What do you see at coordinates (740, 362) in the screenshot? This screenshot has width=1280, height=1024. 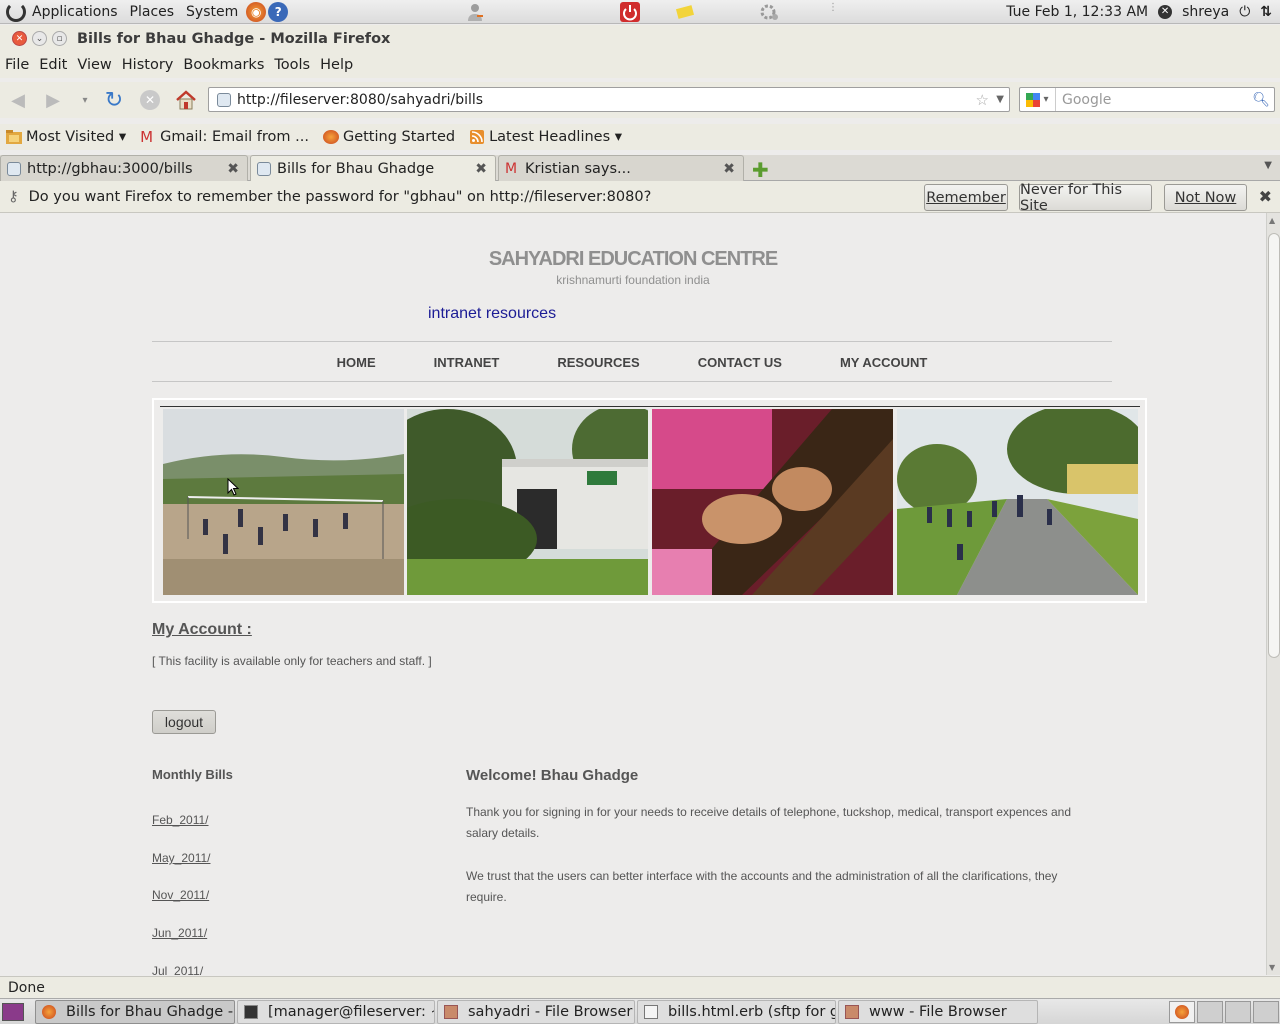 I see `nav-contact-us: CONTACT US` at bounding box center [740, 362].